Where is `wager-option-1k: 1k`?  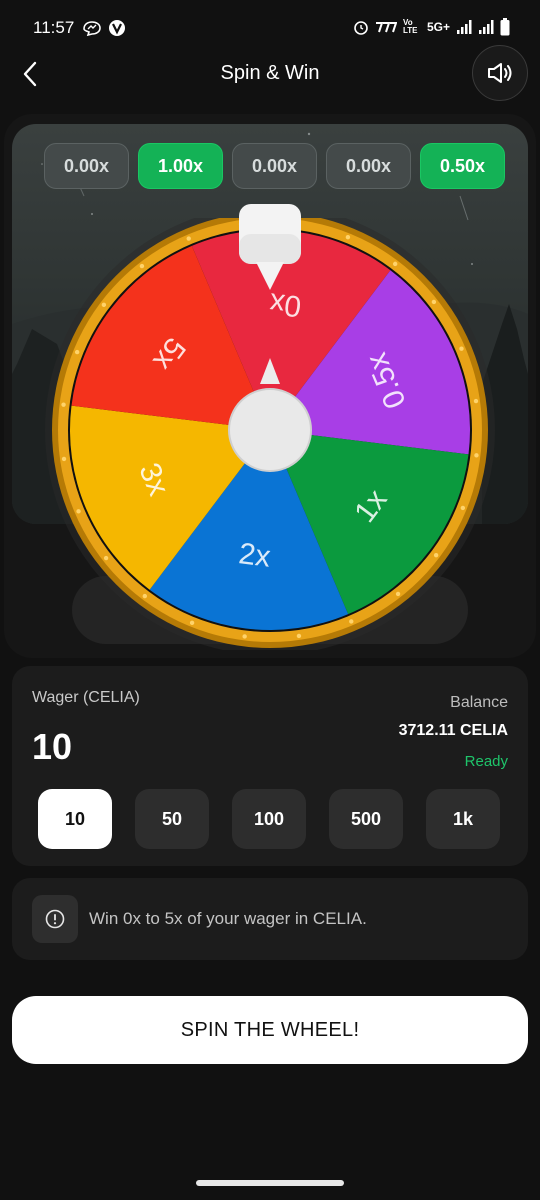 wager-option-1k: 1k is located at coordinates (463, 819).